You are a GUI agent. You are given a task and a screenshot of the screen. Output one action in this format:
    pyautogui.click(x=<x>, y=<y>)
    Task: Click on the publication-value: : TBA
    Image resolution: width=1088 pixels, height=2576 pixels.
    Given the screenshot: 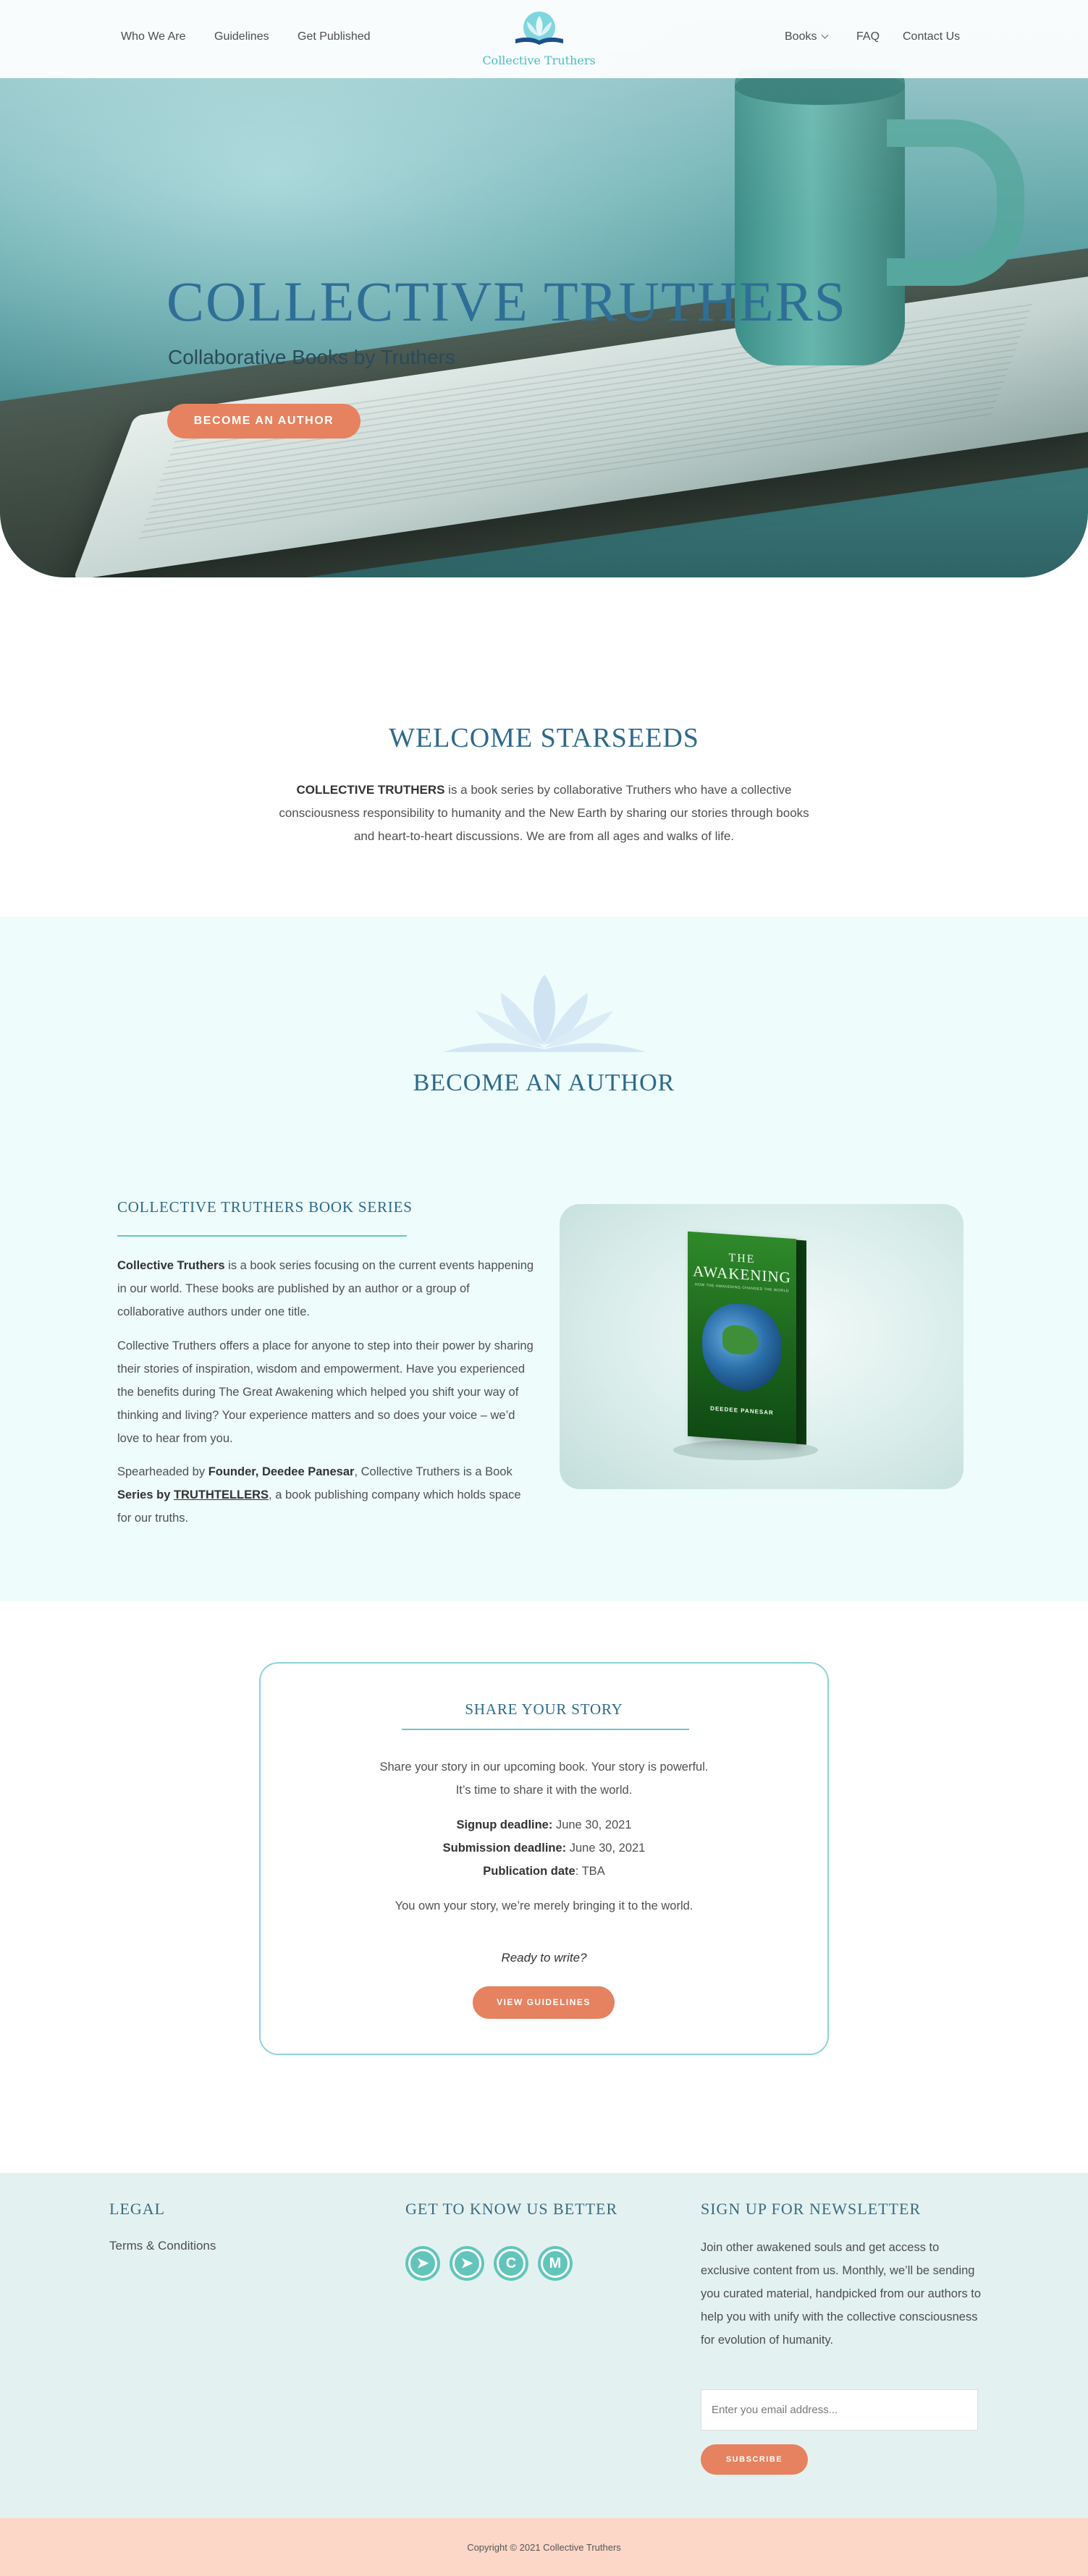 What is the action you would take?
    pyautogui.click(x=590, y=1871)
    